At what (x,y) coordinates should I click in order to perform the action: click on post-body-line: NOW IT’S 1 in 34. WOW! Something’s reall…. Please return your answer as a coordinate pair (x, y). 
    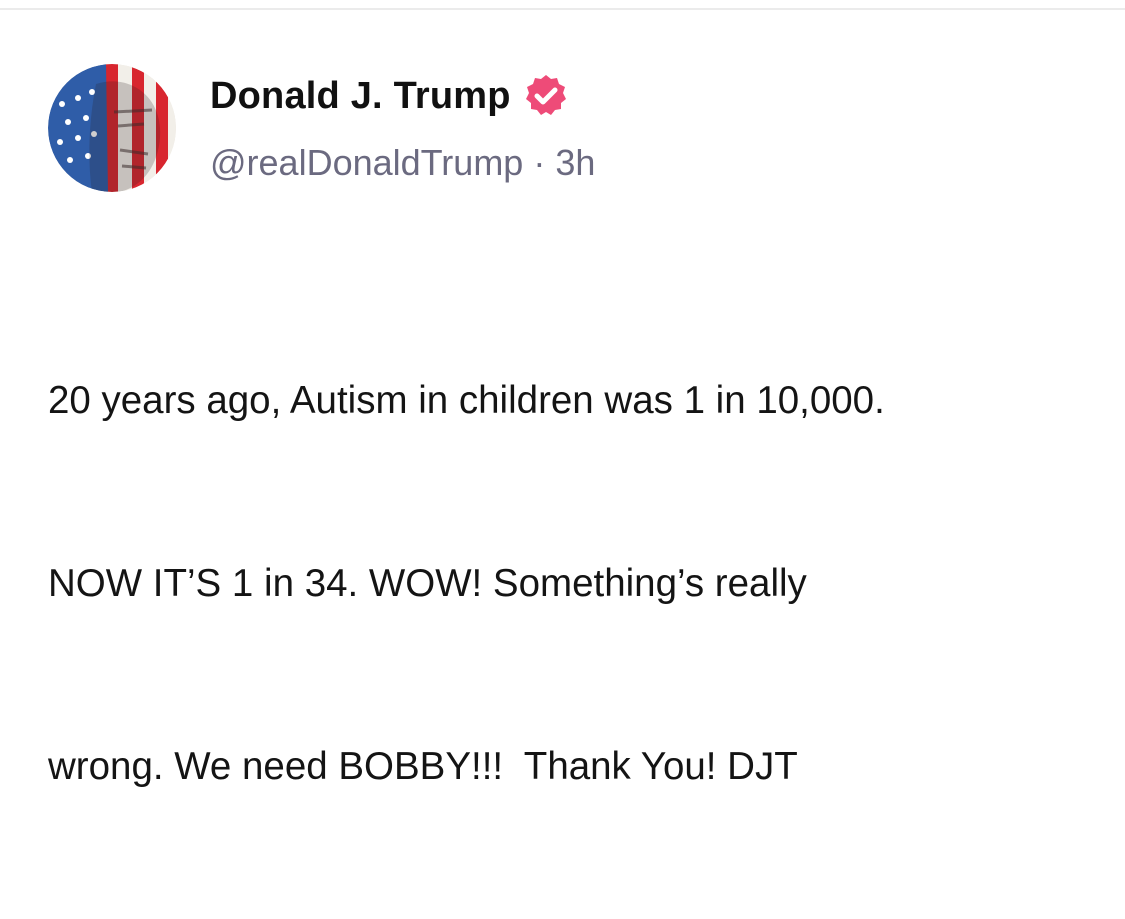
    Looking at the image, I should click on (427, 583).